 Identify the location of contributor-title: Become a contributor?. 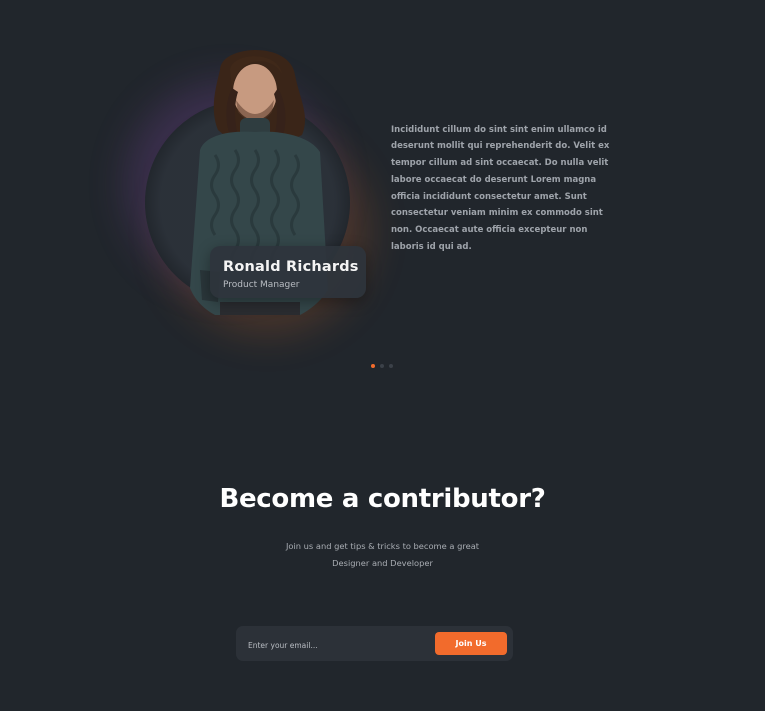
(382, 499).